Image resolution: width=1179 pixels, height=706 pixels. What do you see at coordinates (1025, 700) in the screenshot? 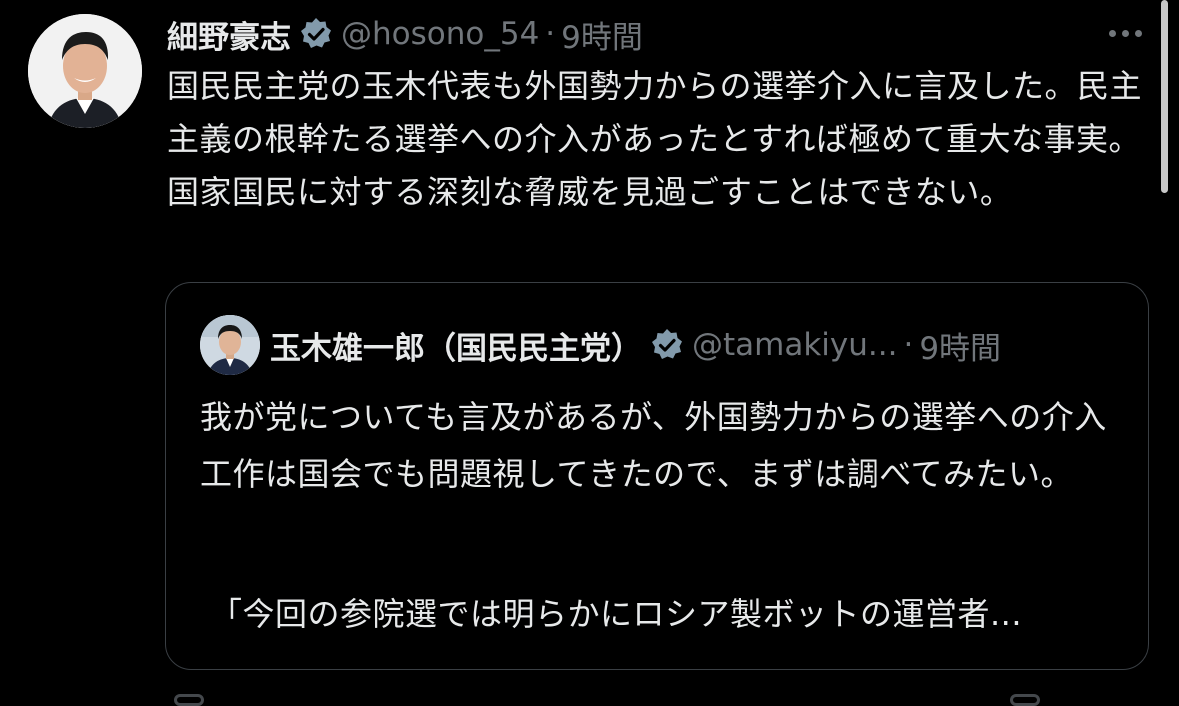
I see `bookmark-icon` at bounding box center [1025, 700].